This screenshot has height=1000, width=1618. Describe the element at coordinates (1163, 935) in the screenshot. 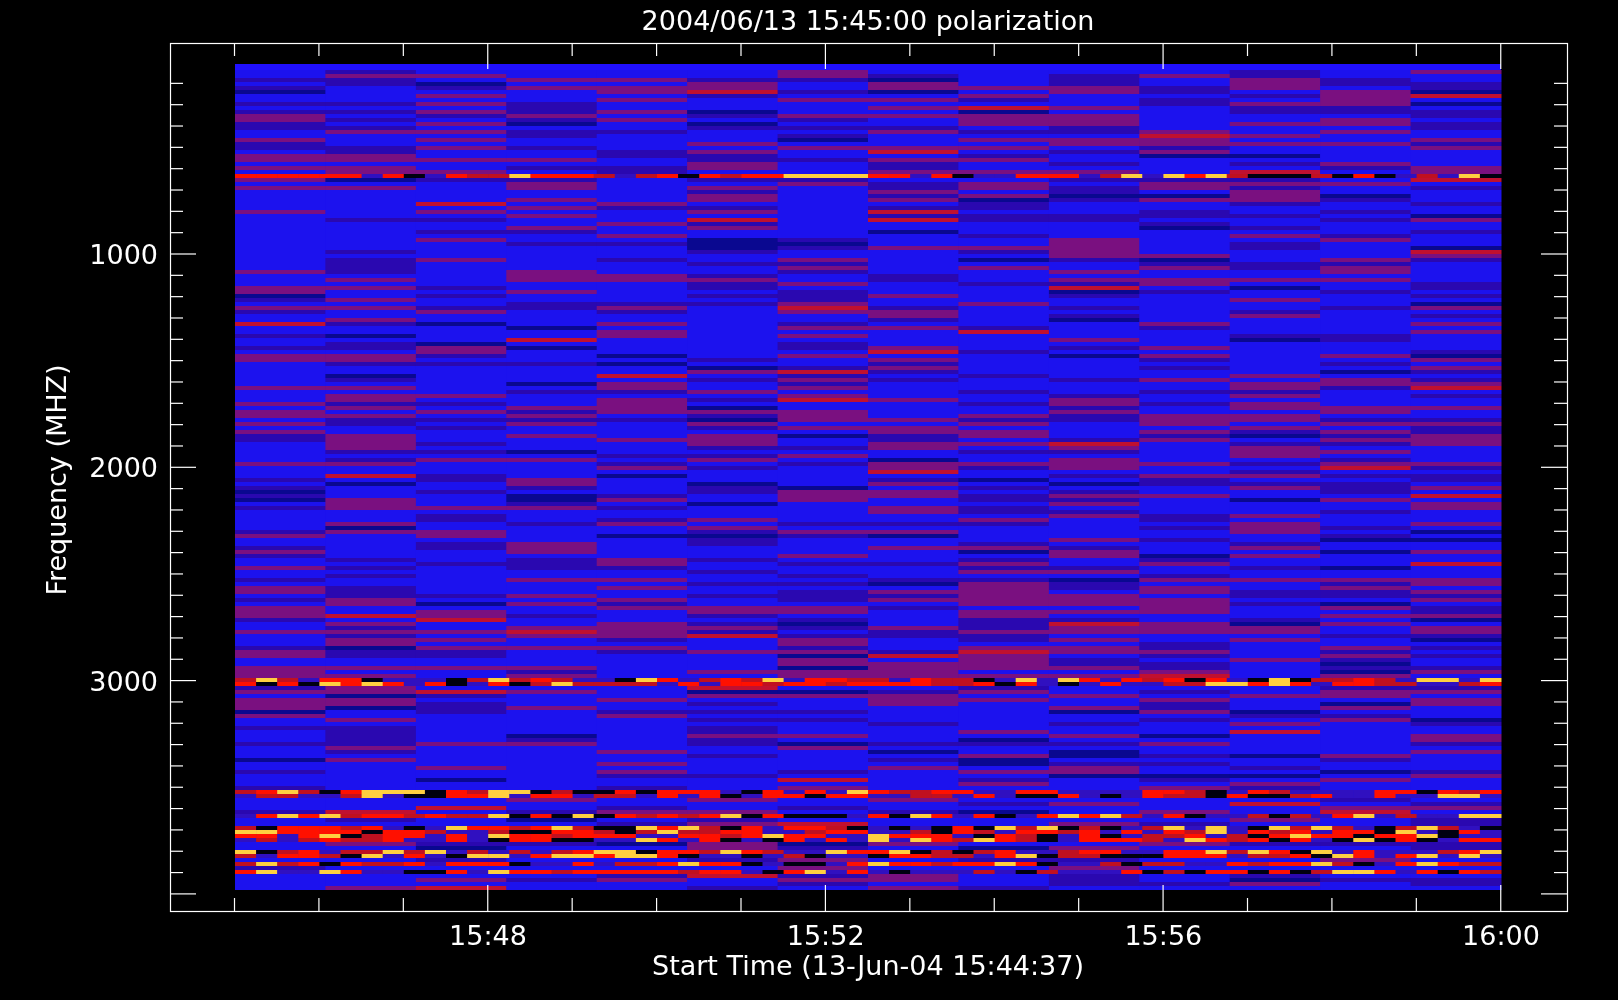

I see `x-tick-label: 15:56` at that location.